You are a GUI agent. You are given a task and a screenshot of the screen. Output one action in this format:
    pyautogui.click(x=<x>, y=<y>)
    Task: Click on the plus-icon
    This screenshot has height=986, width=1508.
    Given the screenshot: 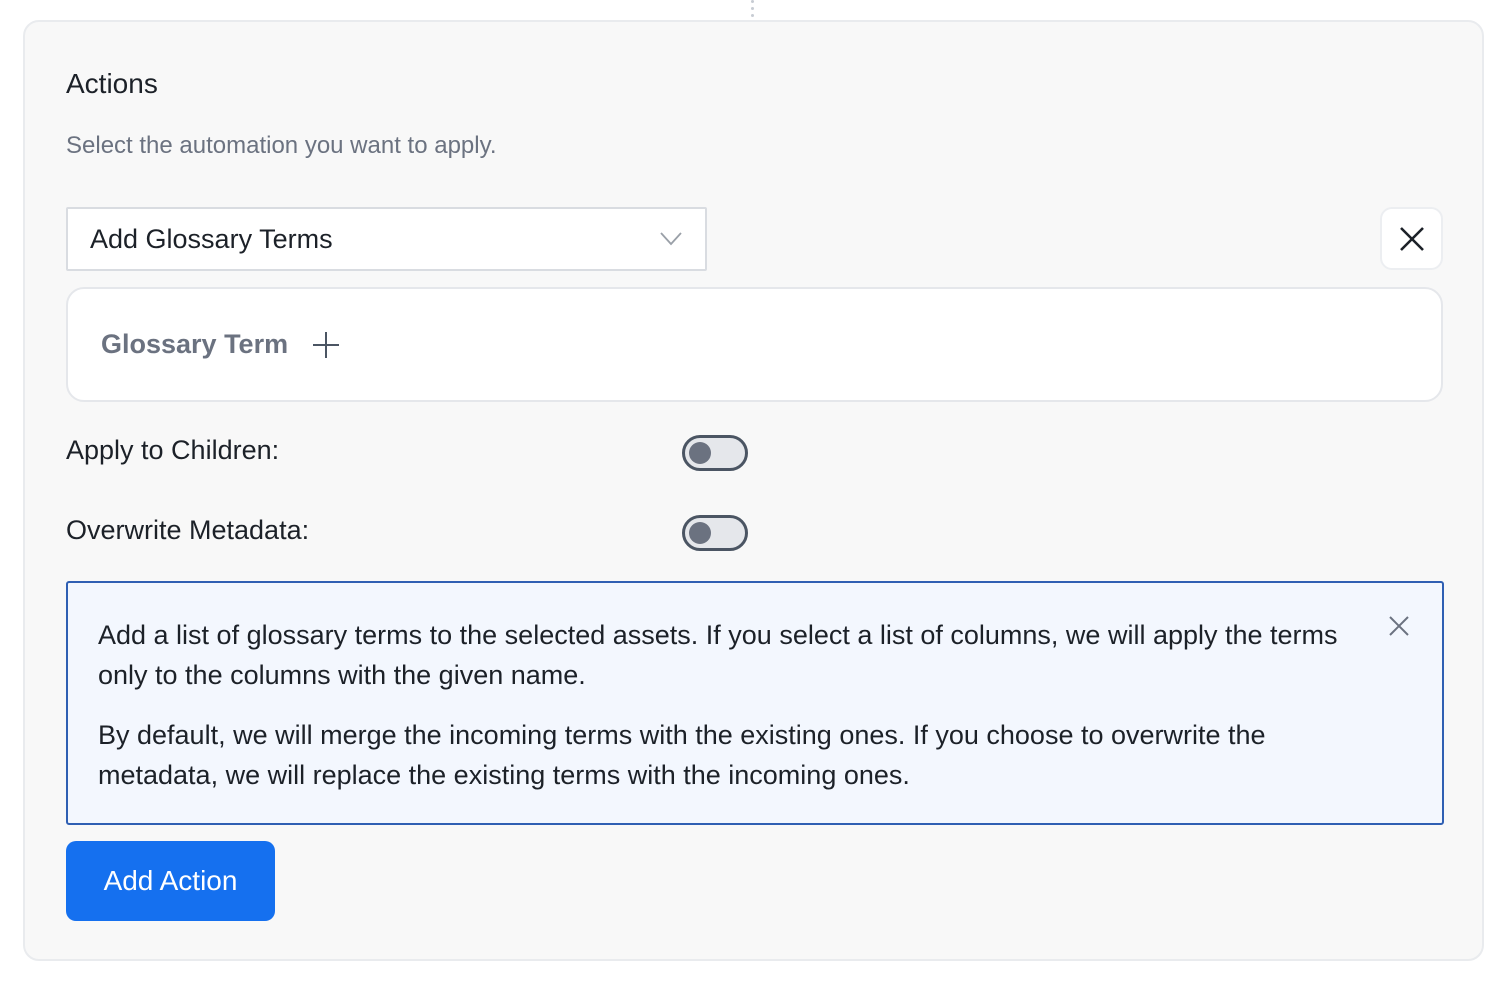 What is the action you would take?
    pyautogui.click(x=326, y=345)
    